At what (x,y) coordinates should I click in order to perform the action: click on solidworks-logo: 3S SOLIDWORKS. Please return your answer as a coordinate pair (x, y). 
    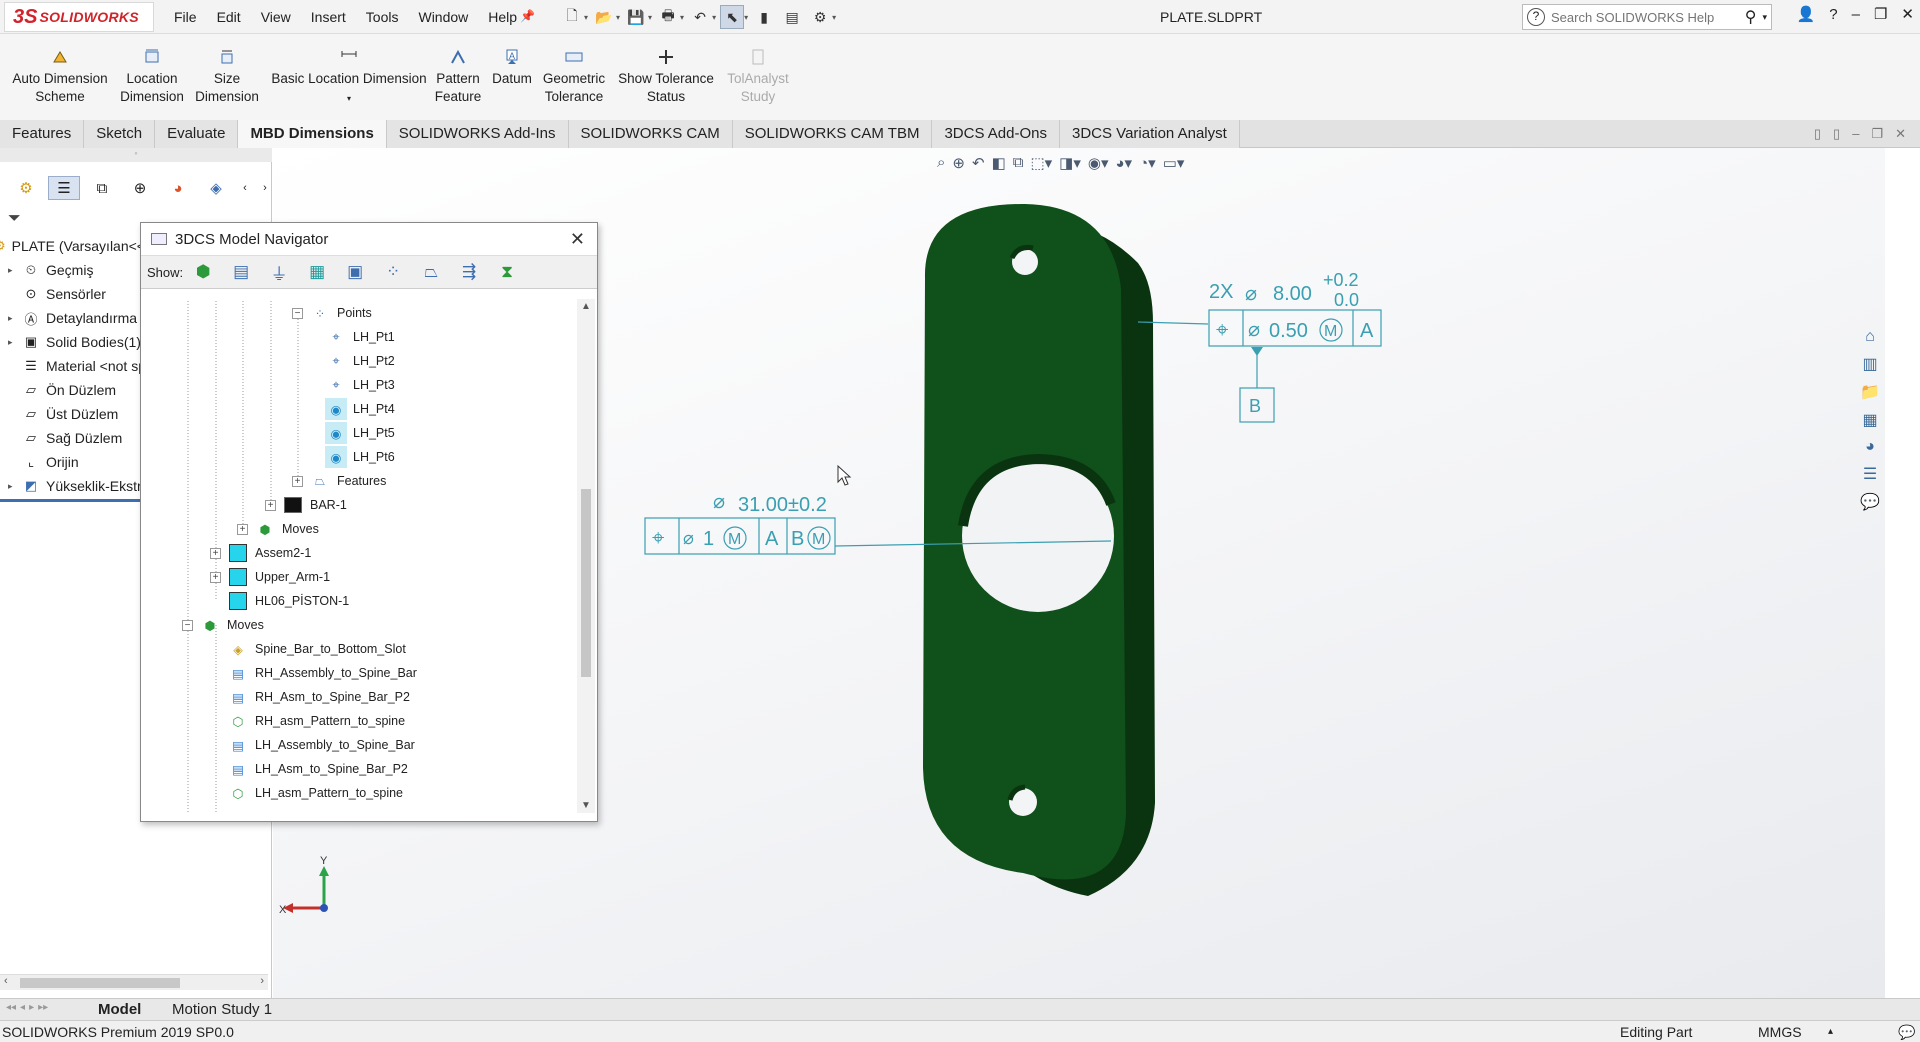
    Looking at the image, I should click on (79, 17).